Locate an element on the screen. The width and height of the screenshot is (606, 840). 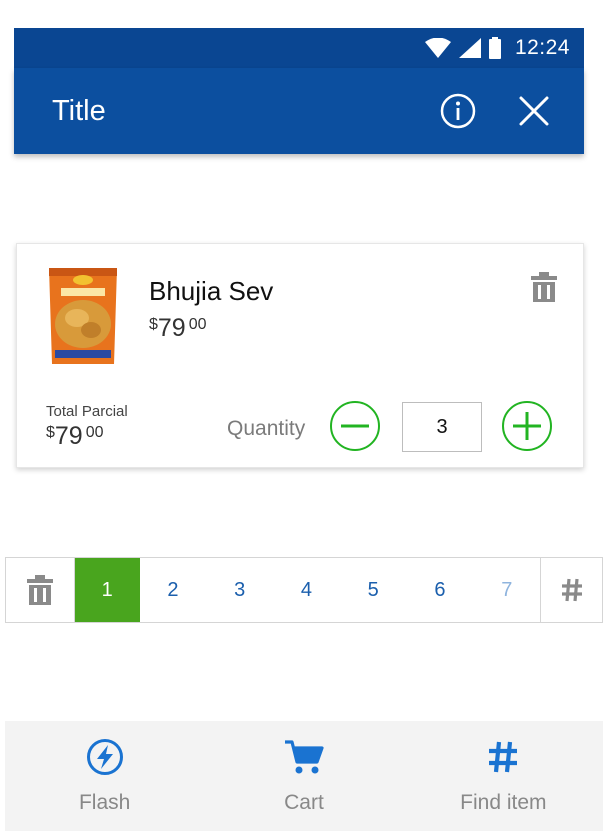
wifi-icon is located at coordinates (437, 48).